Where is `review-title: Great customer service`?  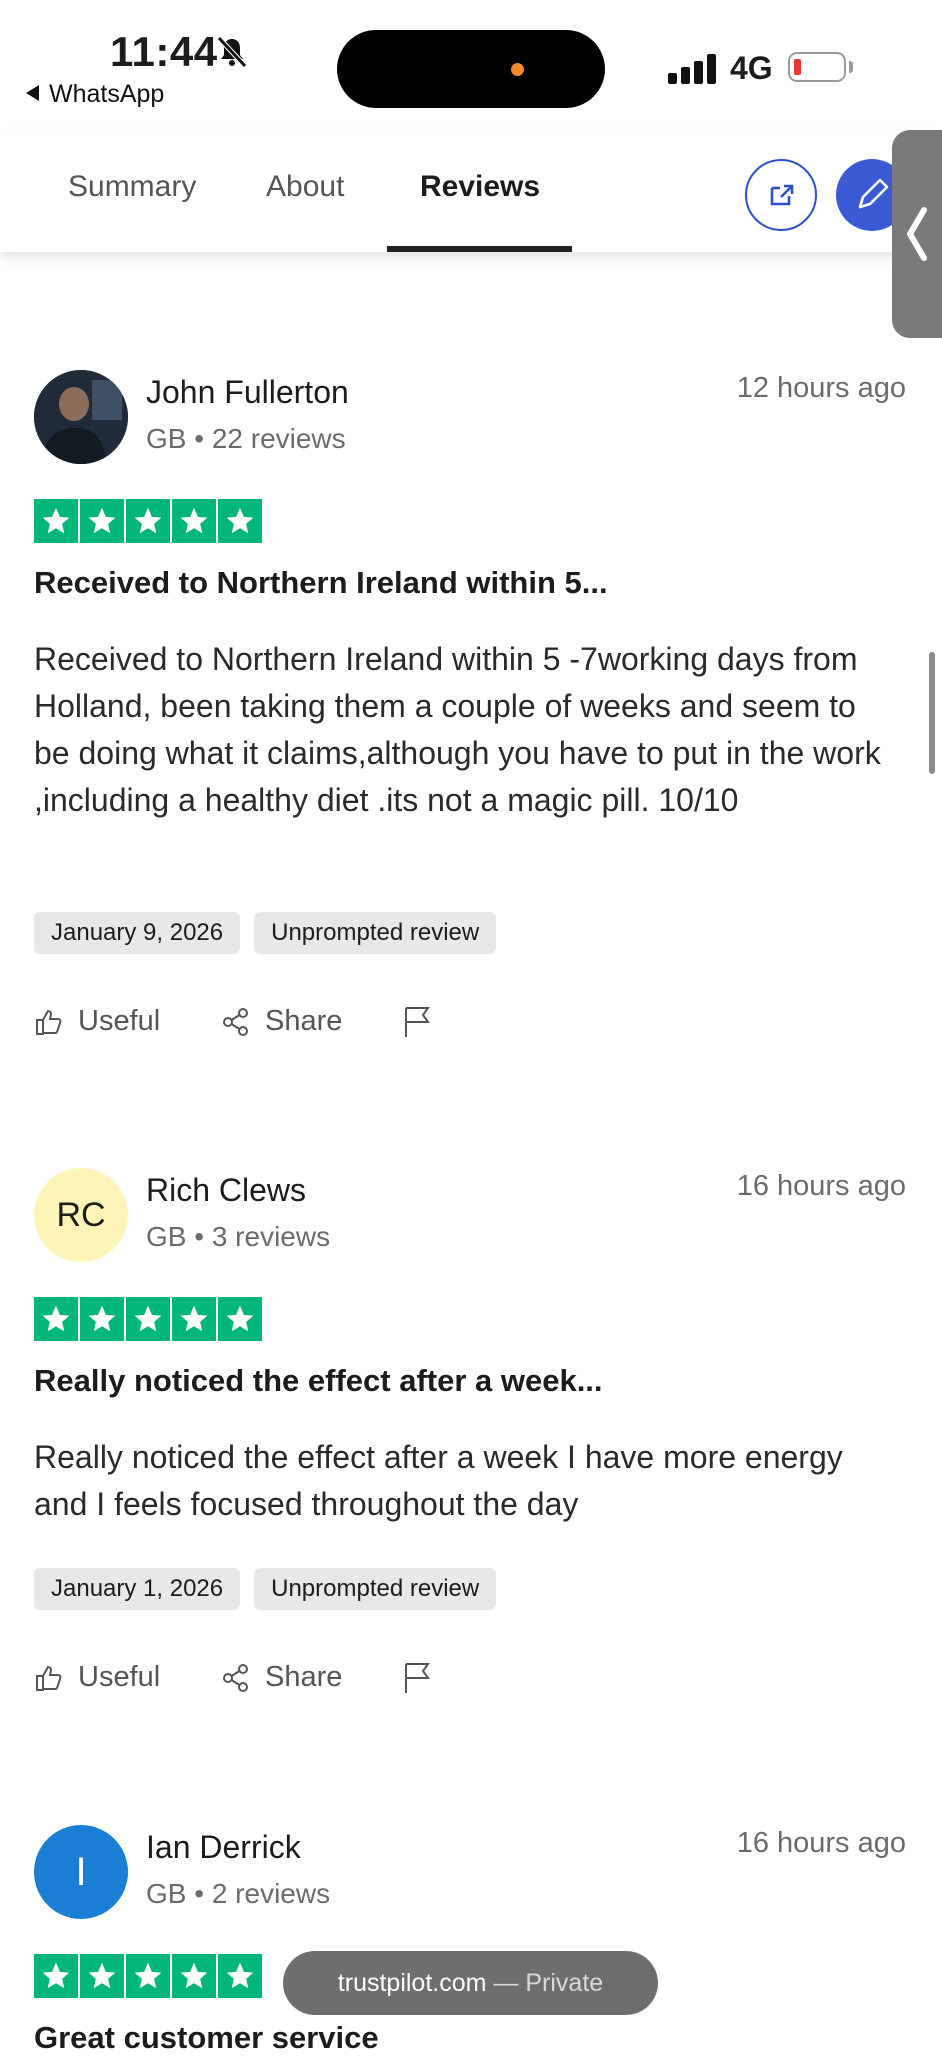 review-title: Great customer service is located at coordinates (206, 2038).